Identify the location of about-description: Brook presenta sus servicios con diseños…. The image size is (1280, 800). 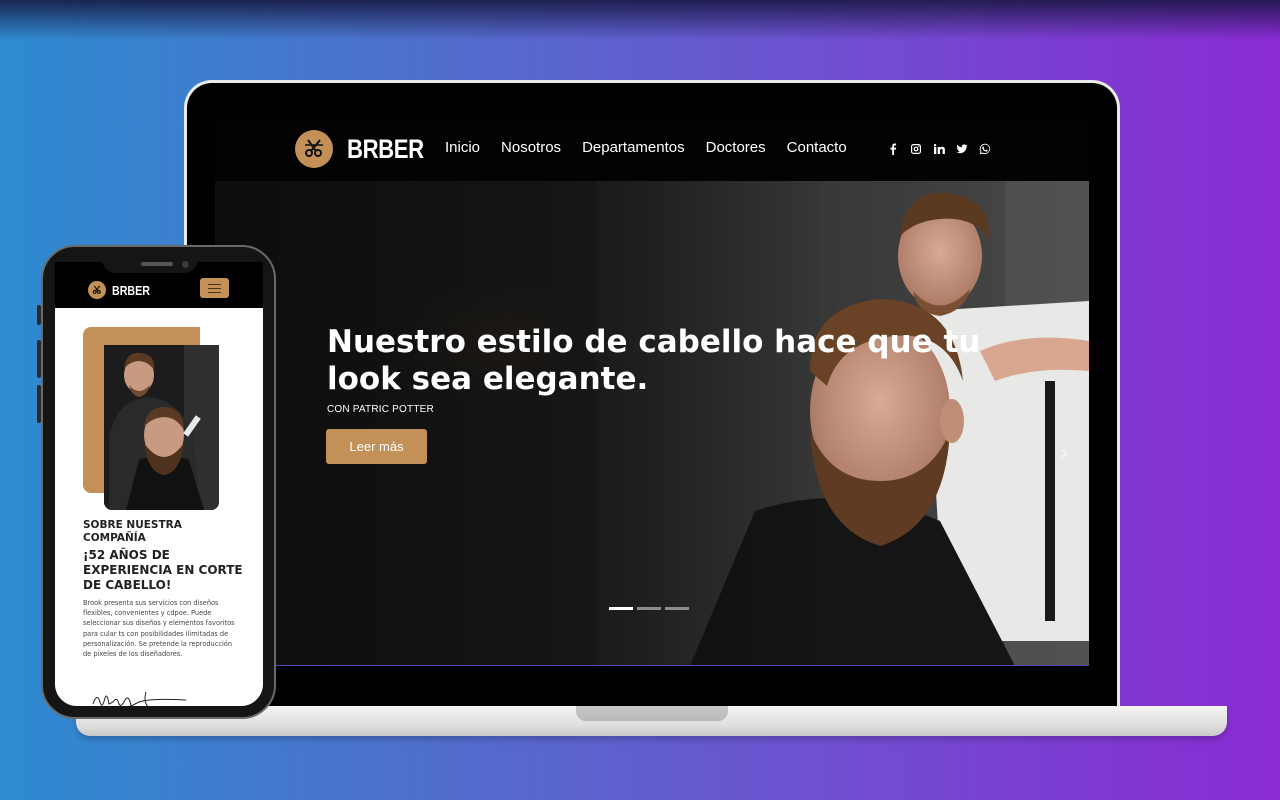
(159, 629).